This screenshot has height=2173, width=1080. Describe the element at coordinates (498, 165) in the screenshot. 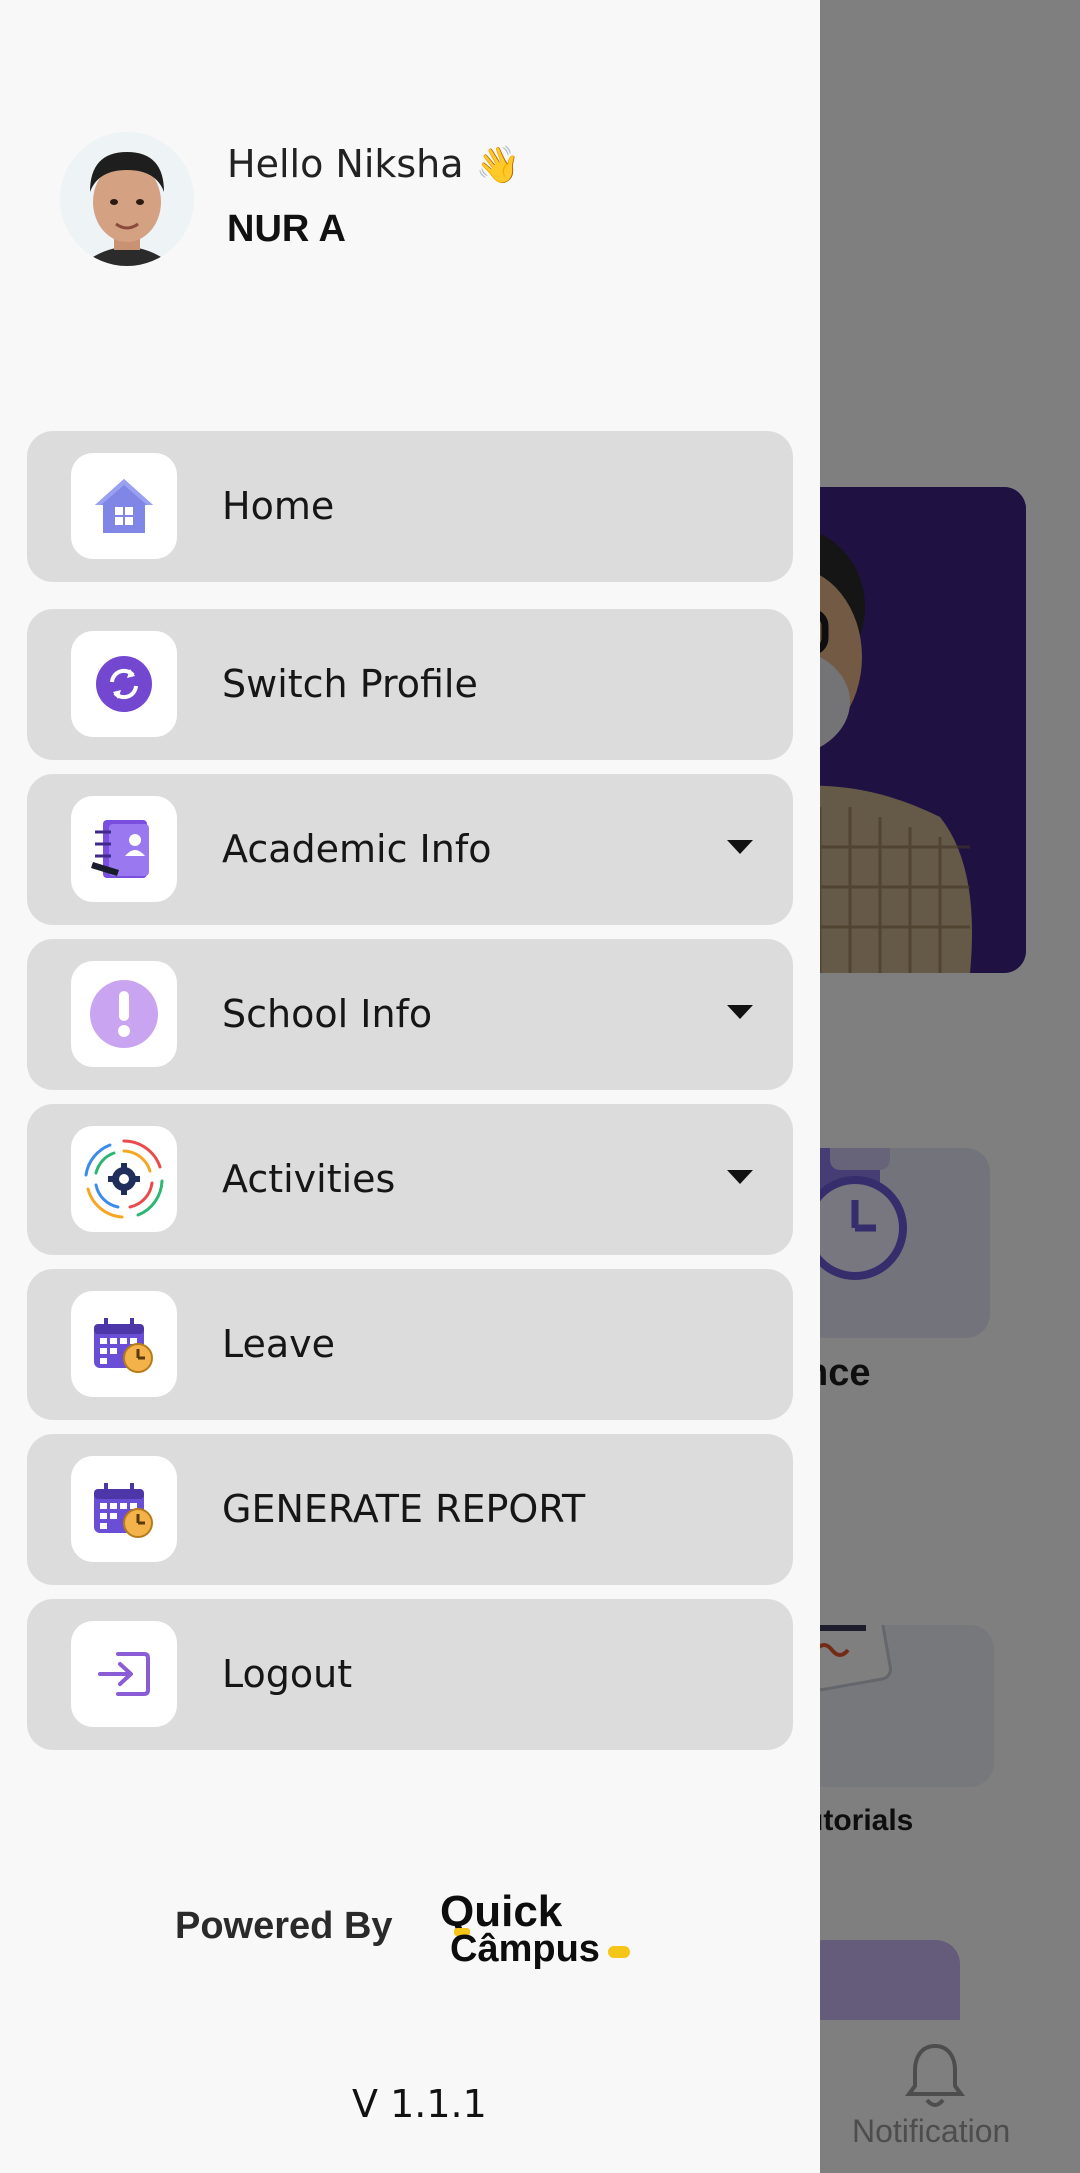

I see `waving-hand-icon: 👋` at that location.